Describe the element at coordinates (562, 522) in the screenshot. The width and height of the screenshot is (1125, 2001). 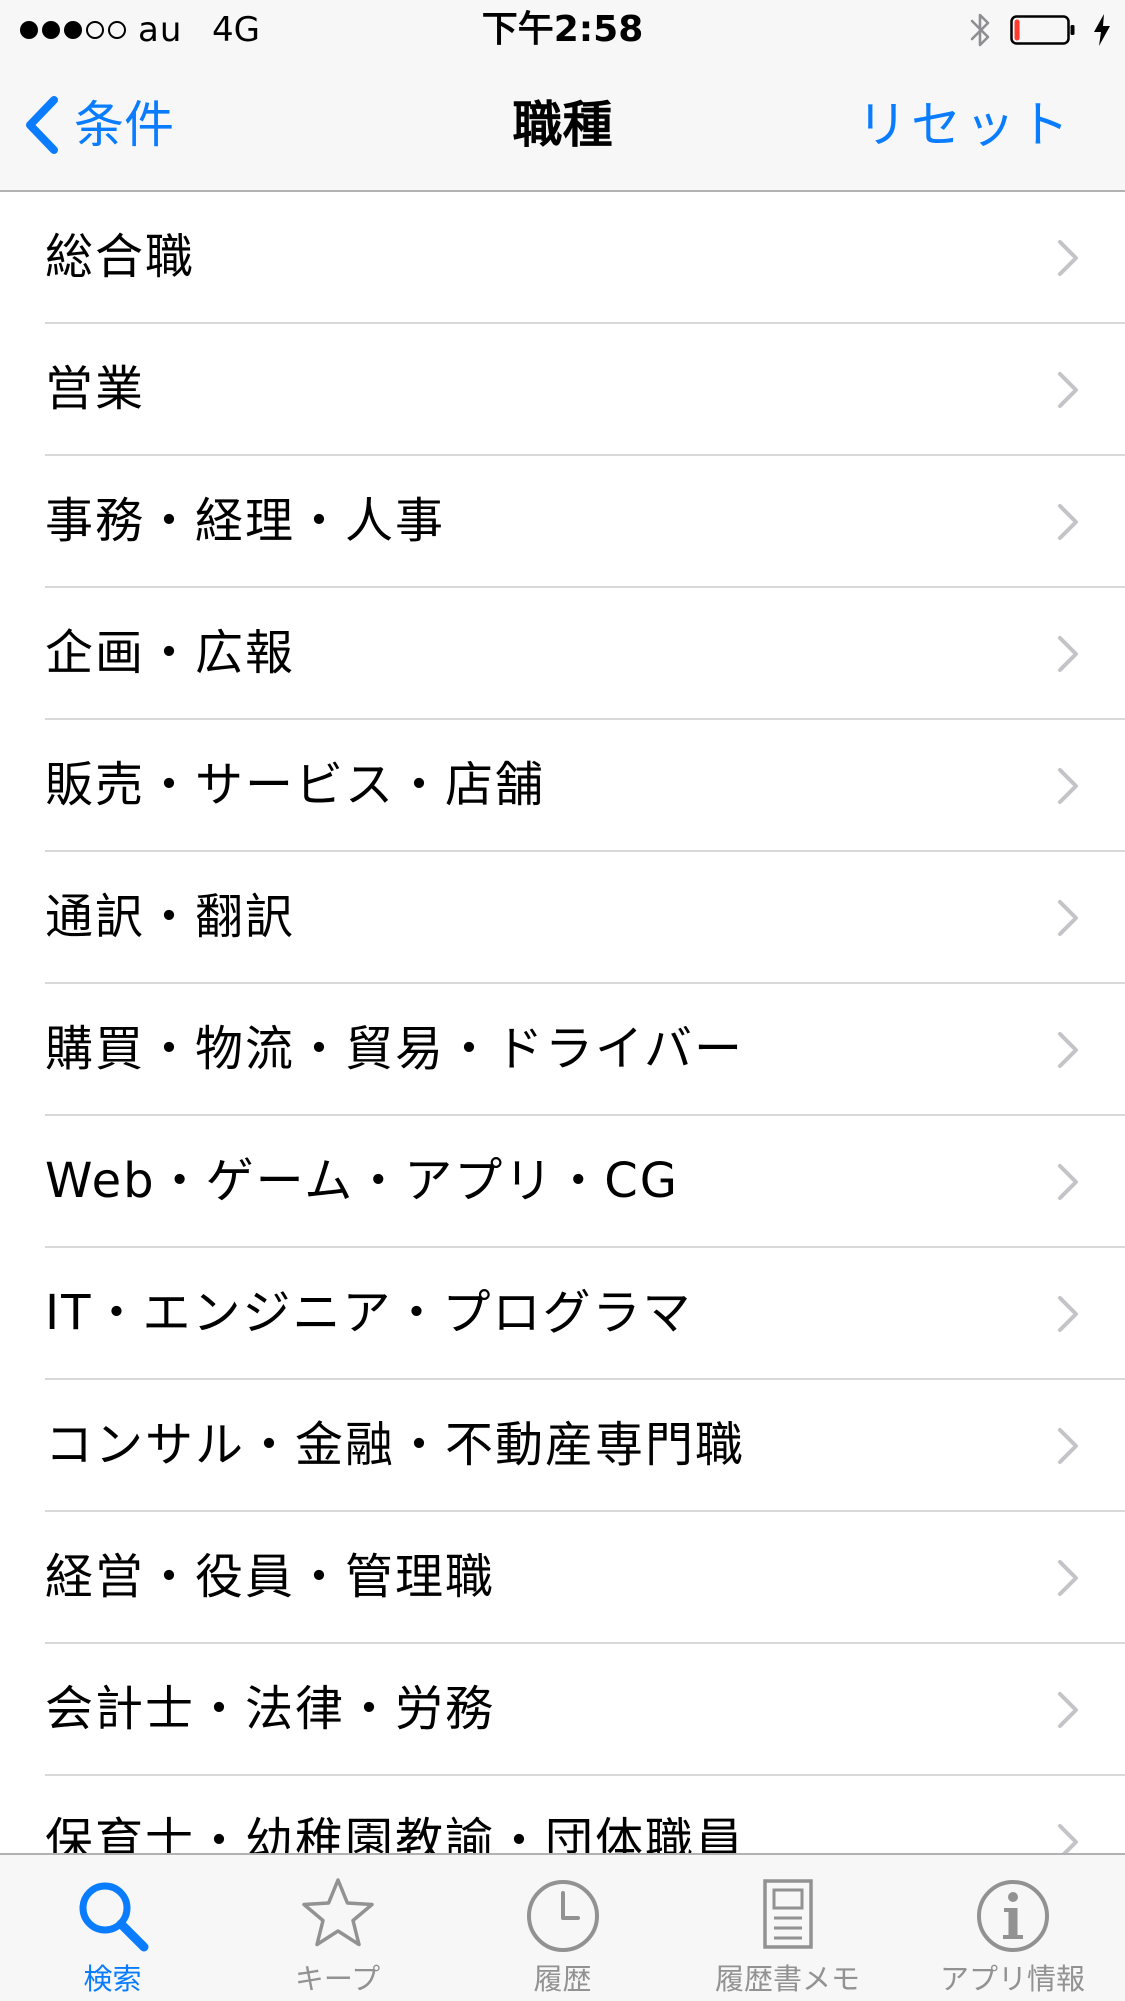
I see `list-item: 事務・経理・人事` at that location.